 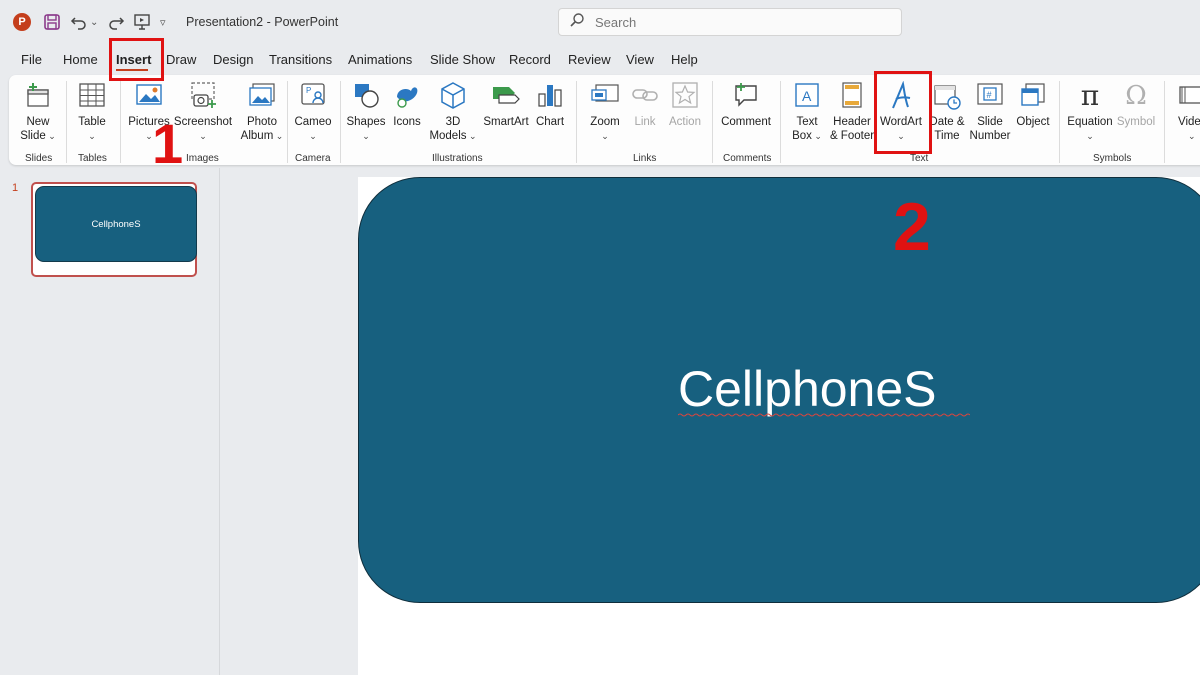 I want to click on group-slides-label: Slides, so click(x=39, y=158).